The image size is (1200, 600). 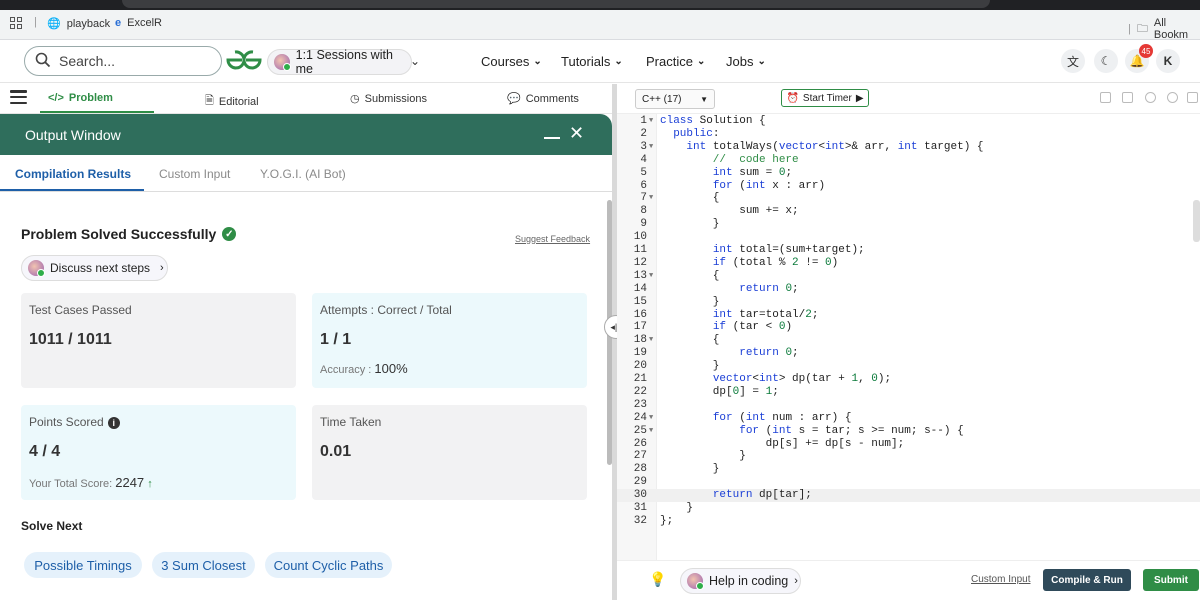 What do you see at coordinates (908, 237) in the screenshot?
I see `code-line: 10` at bounding box center [908, 237].